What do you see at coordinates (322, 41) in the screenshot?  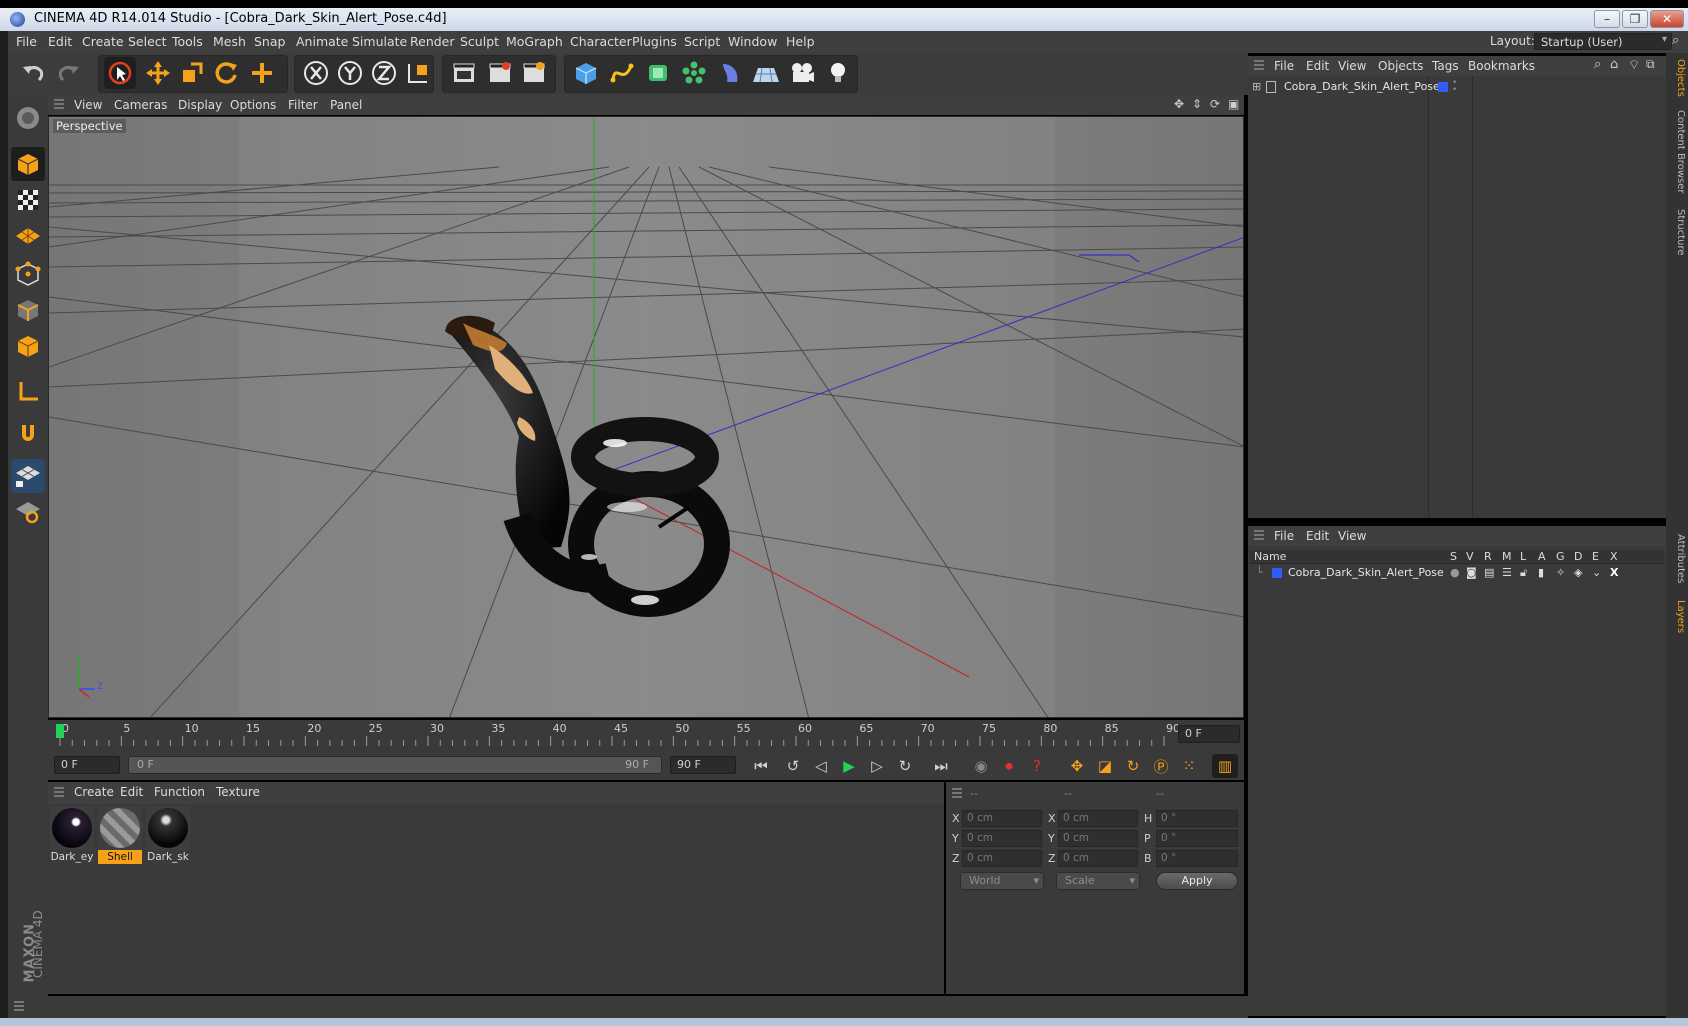 I see `menu-animate: Animate` at bounding box center [322, 41].